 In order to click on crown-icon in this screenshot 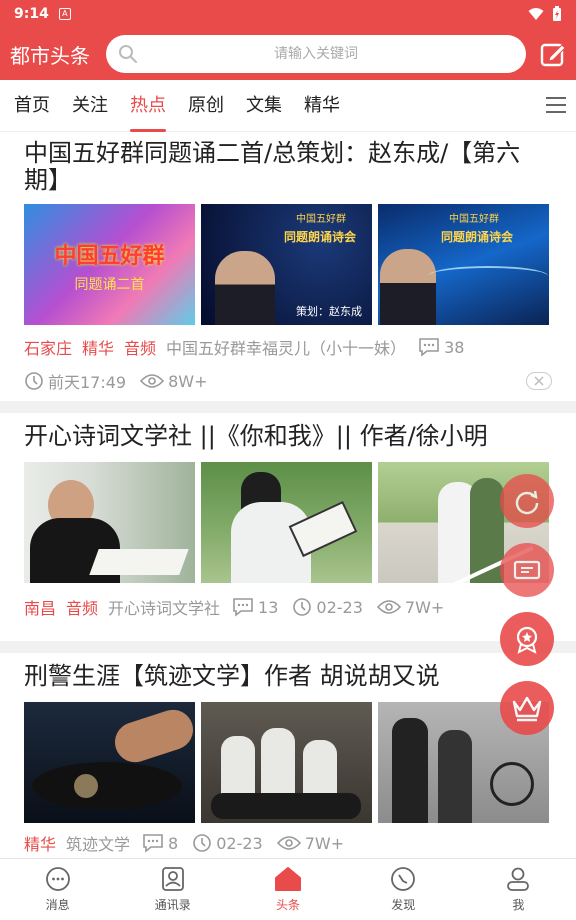, I will do `click(527, 709)`.